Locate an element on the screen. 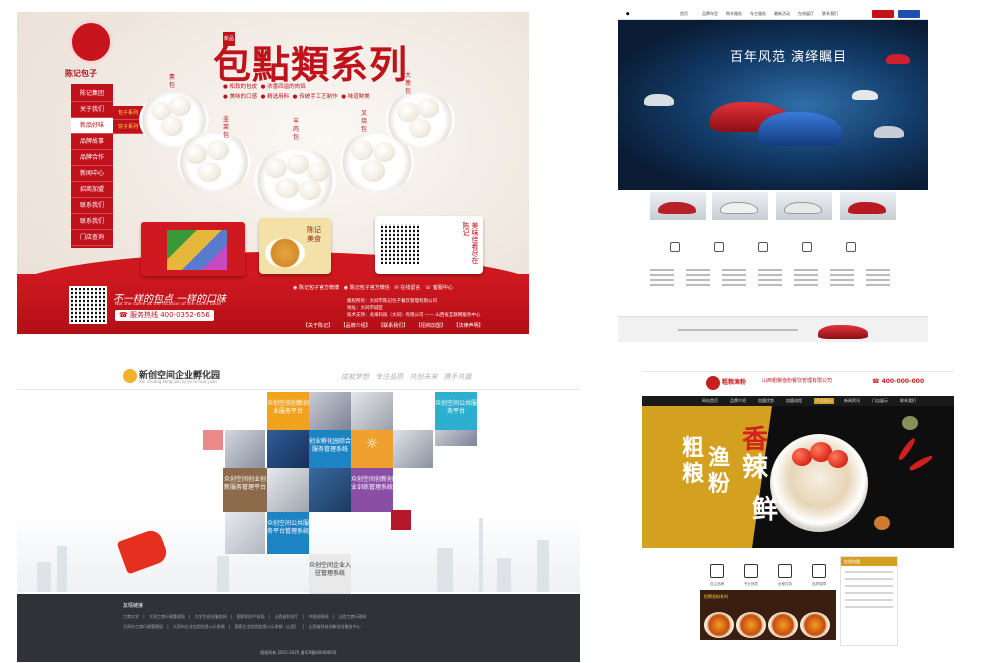 Image resolution: width=990 pixels, height=663 pixels. nav-button-blue is located at coordinates (909, 14).